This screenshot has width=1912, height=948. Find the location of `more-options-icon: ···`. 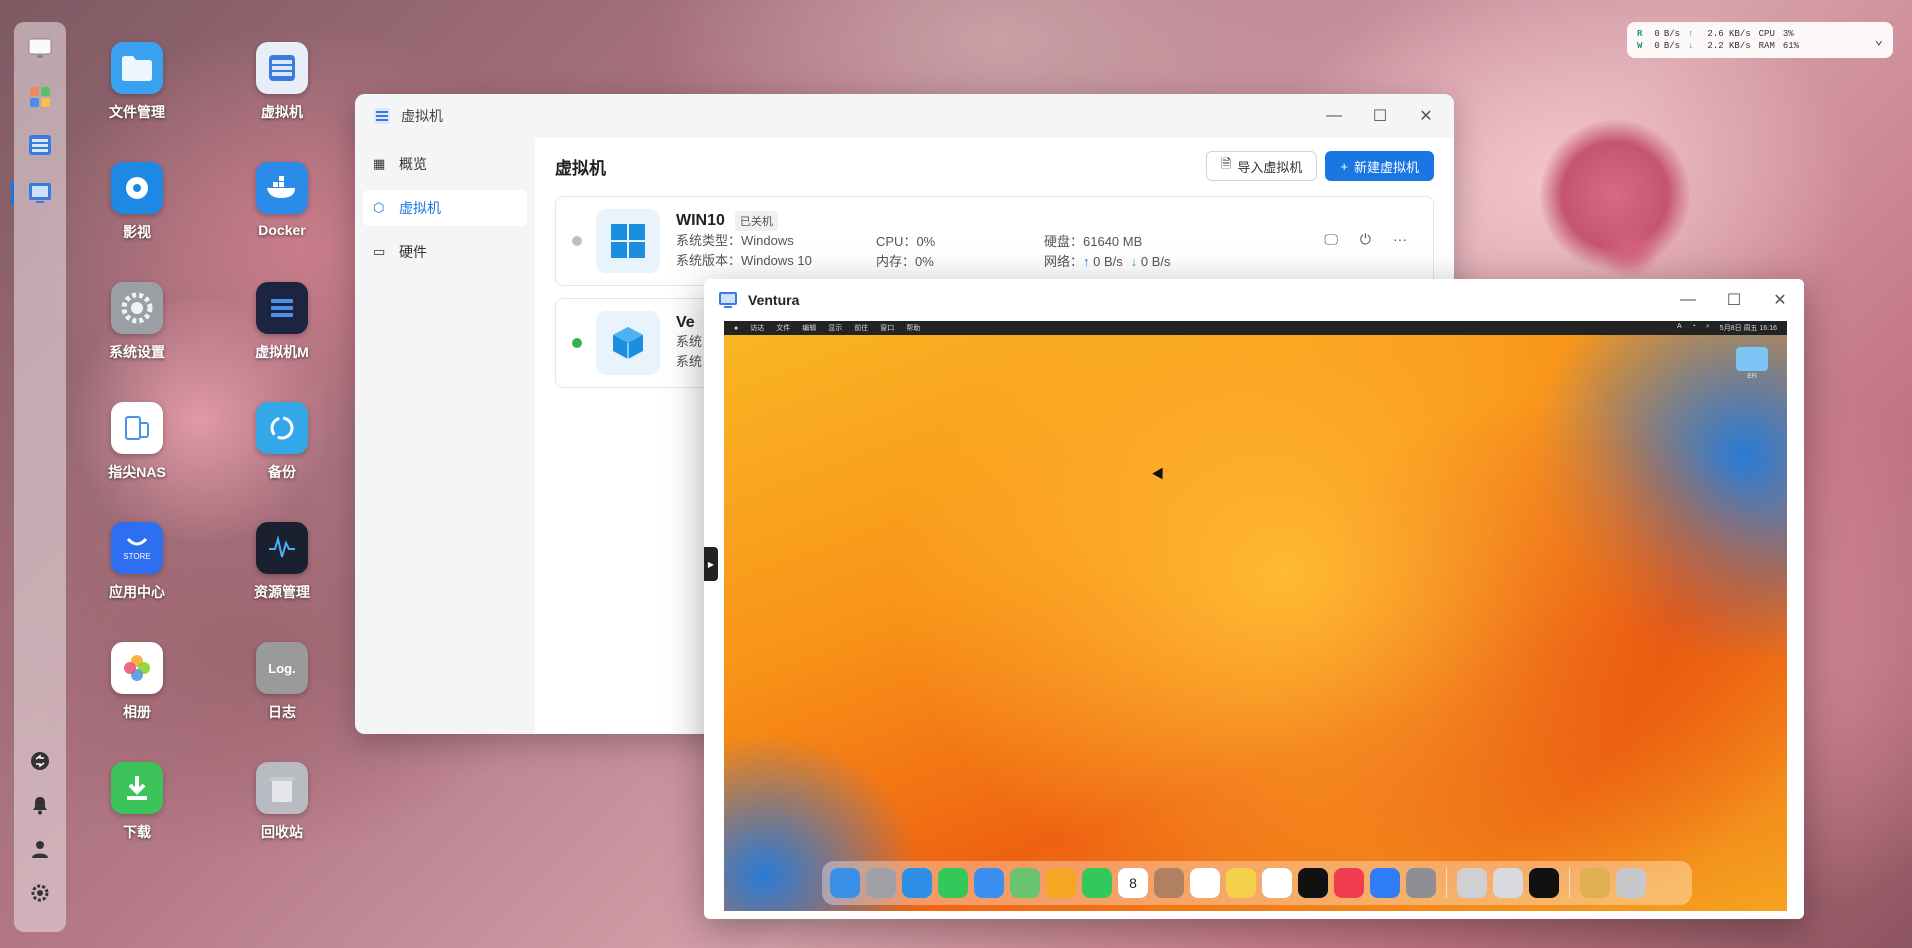

more-options-icon: ··· is located at coordinates (1400, 239).